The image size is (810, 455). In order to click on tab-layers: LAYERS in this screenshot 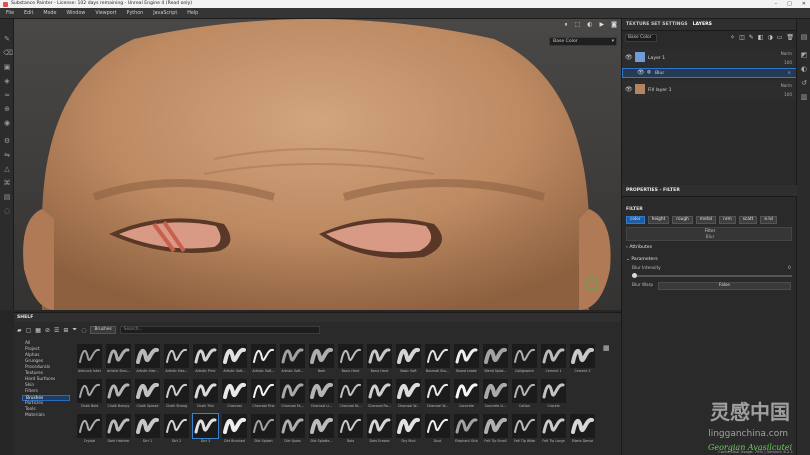, I will do `click(702, 24)`.